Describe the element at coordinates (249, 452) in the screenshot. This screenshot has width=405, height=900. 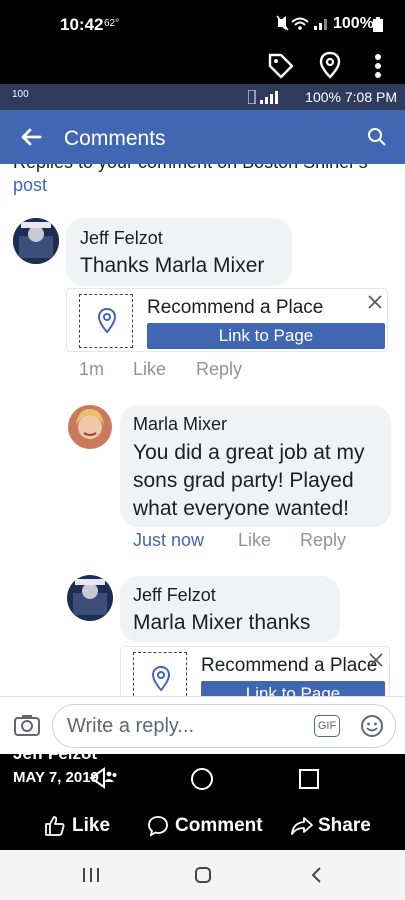
I see `comment-text-line: You did a great job at my` at that location.